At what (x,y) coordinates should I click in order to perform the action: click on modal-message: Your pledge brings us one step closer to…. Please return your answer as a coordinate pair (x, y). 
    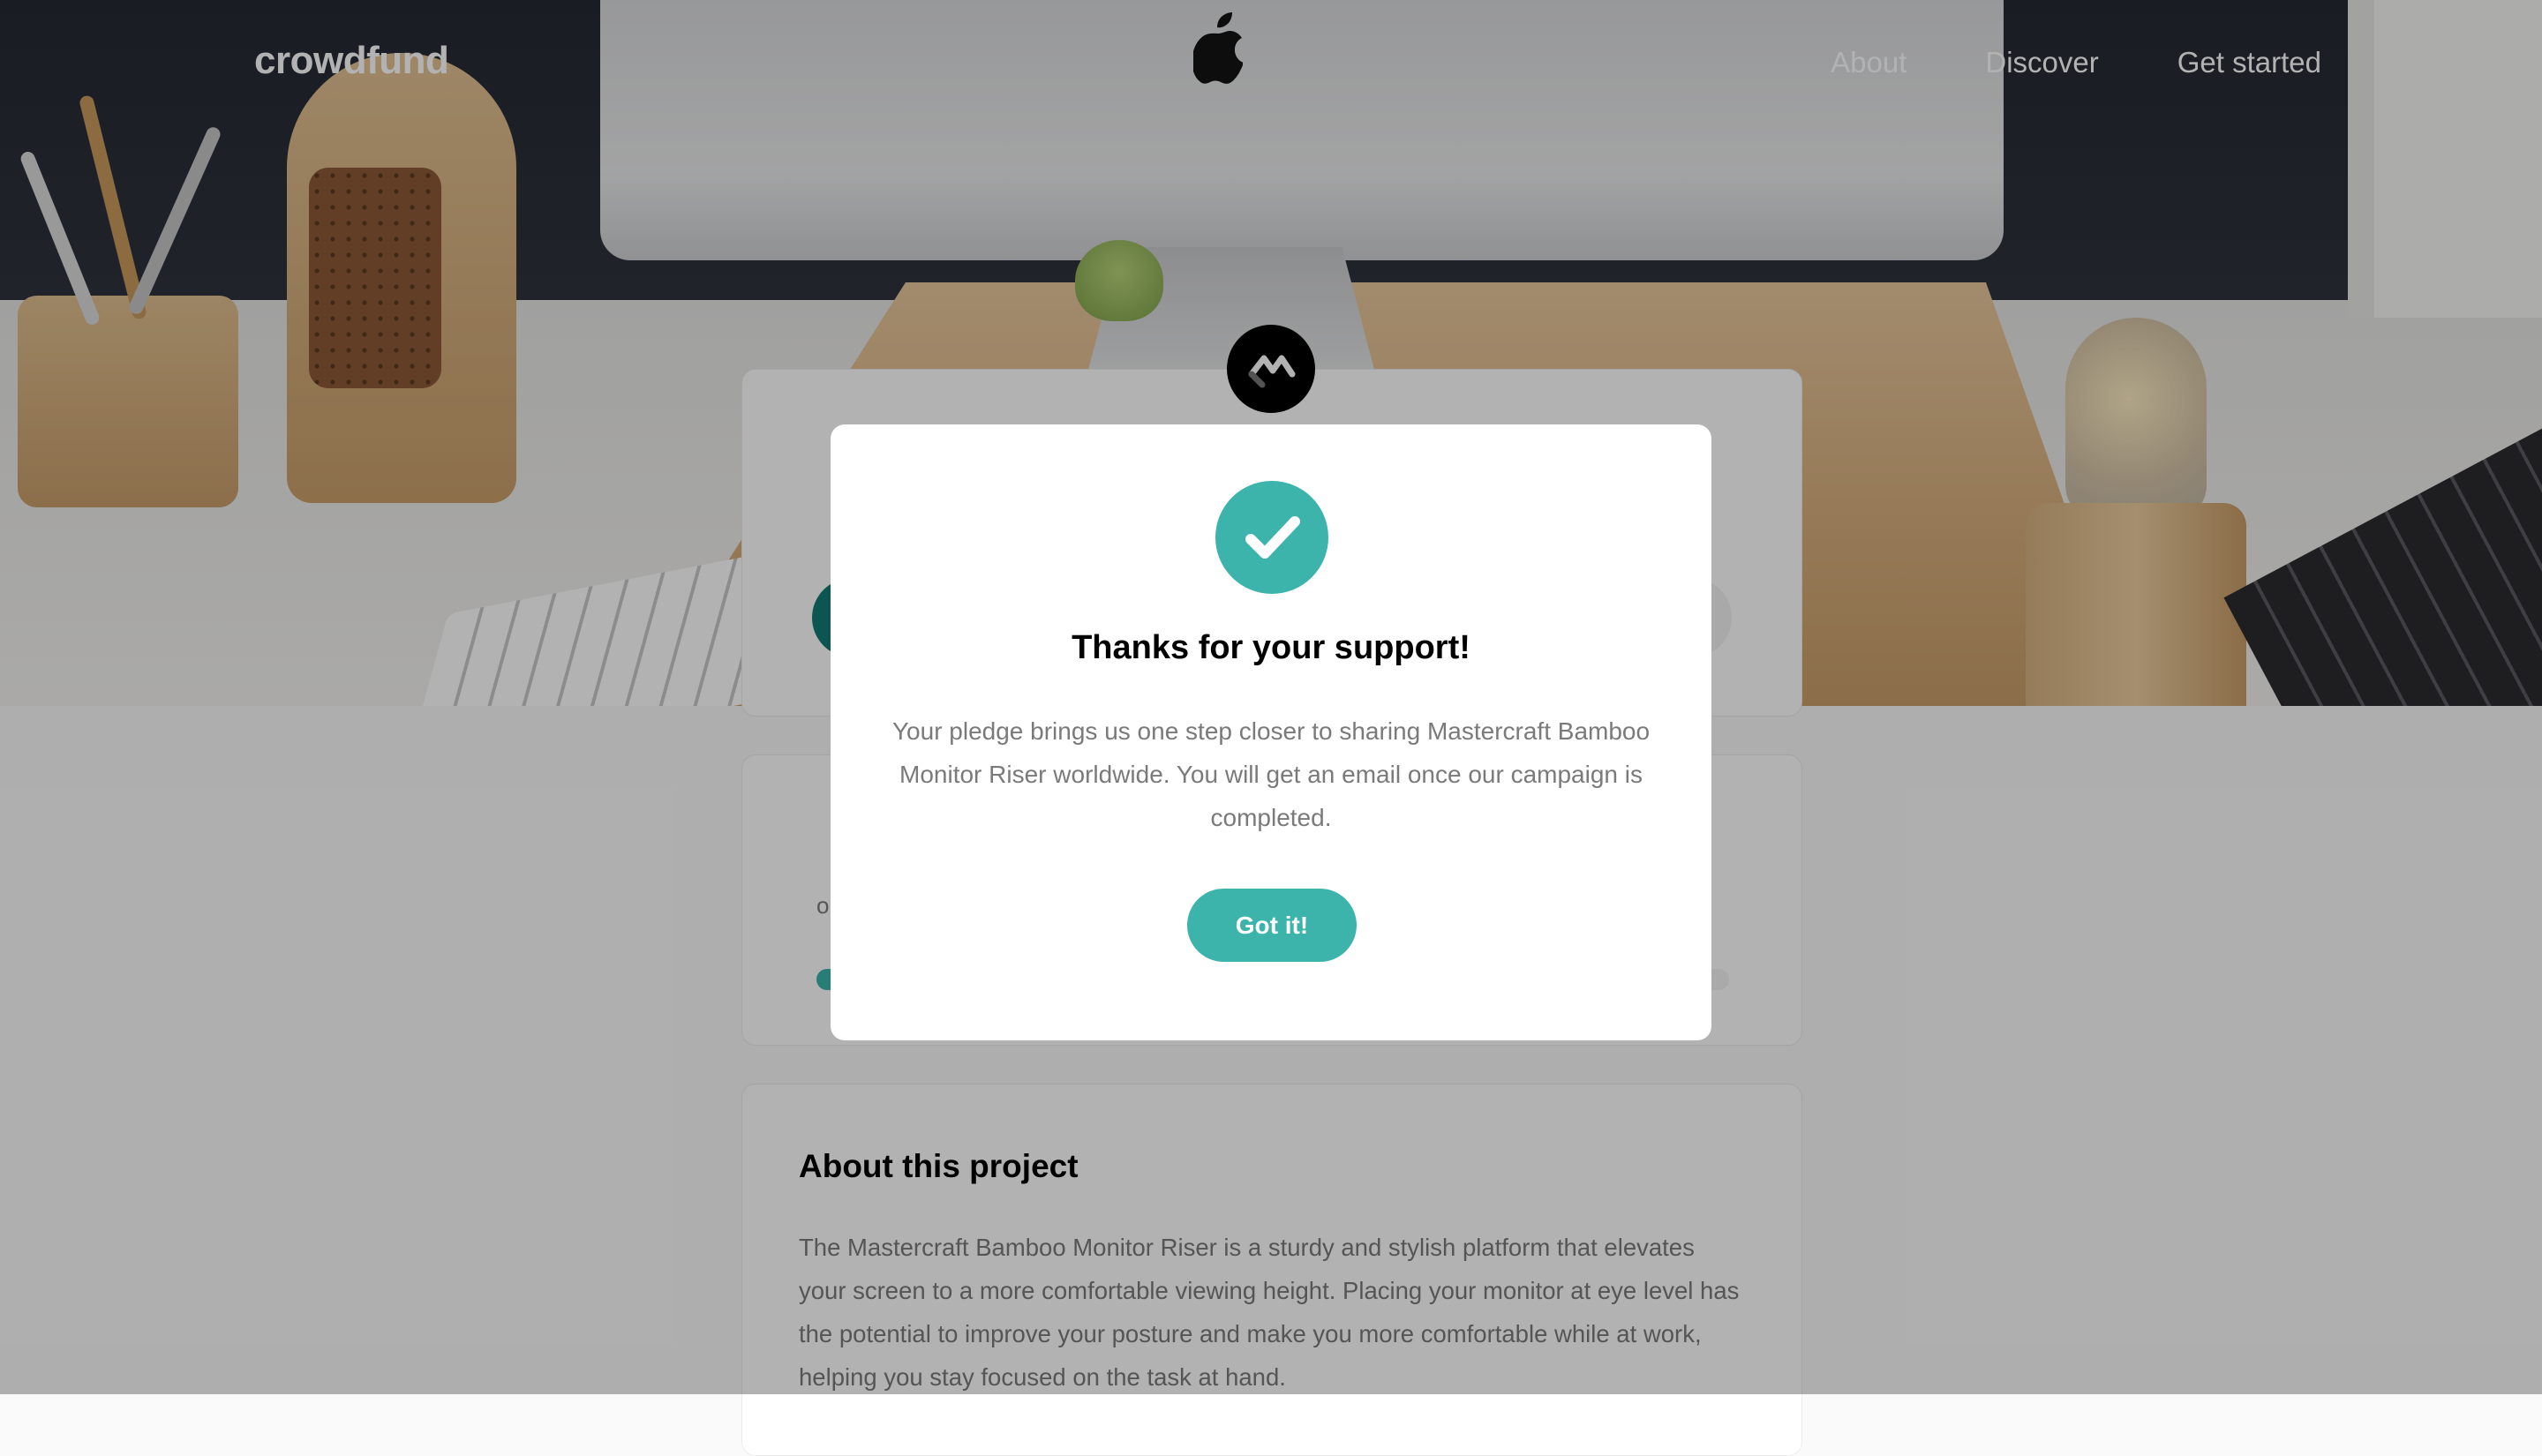
    Looking at the image, I should click on (1271, 774).